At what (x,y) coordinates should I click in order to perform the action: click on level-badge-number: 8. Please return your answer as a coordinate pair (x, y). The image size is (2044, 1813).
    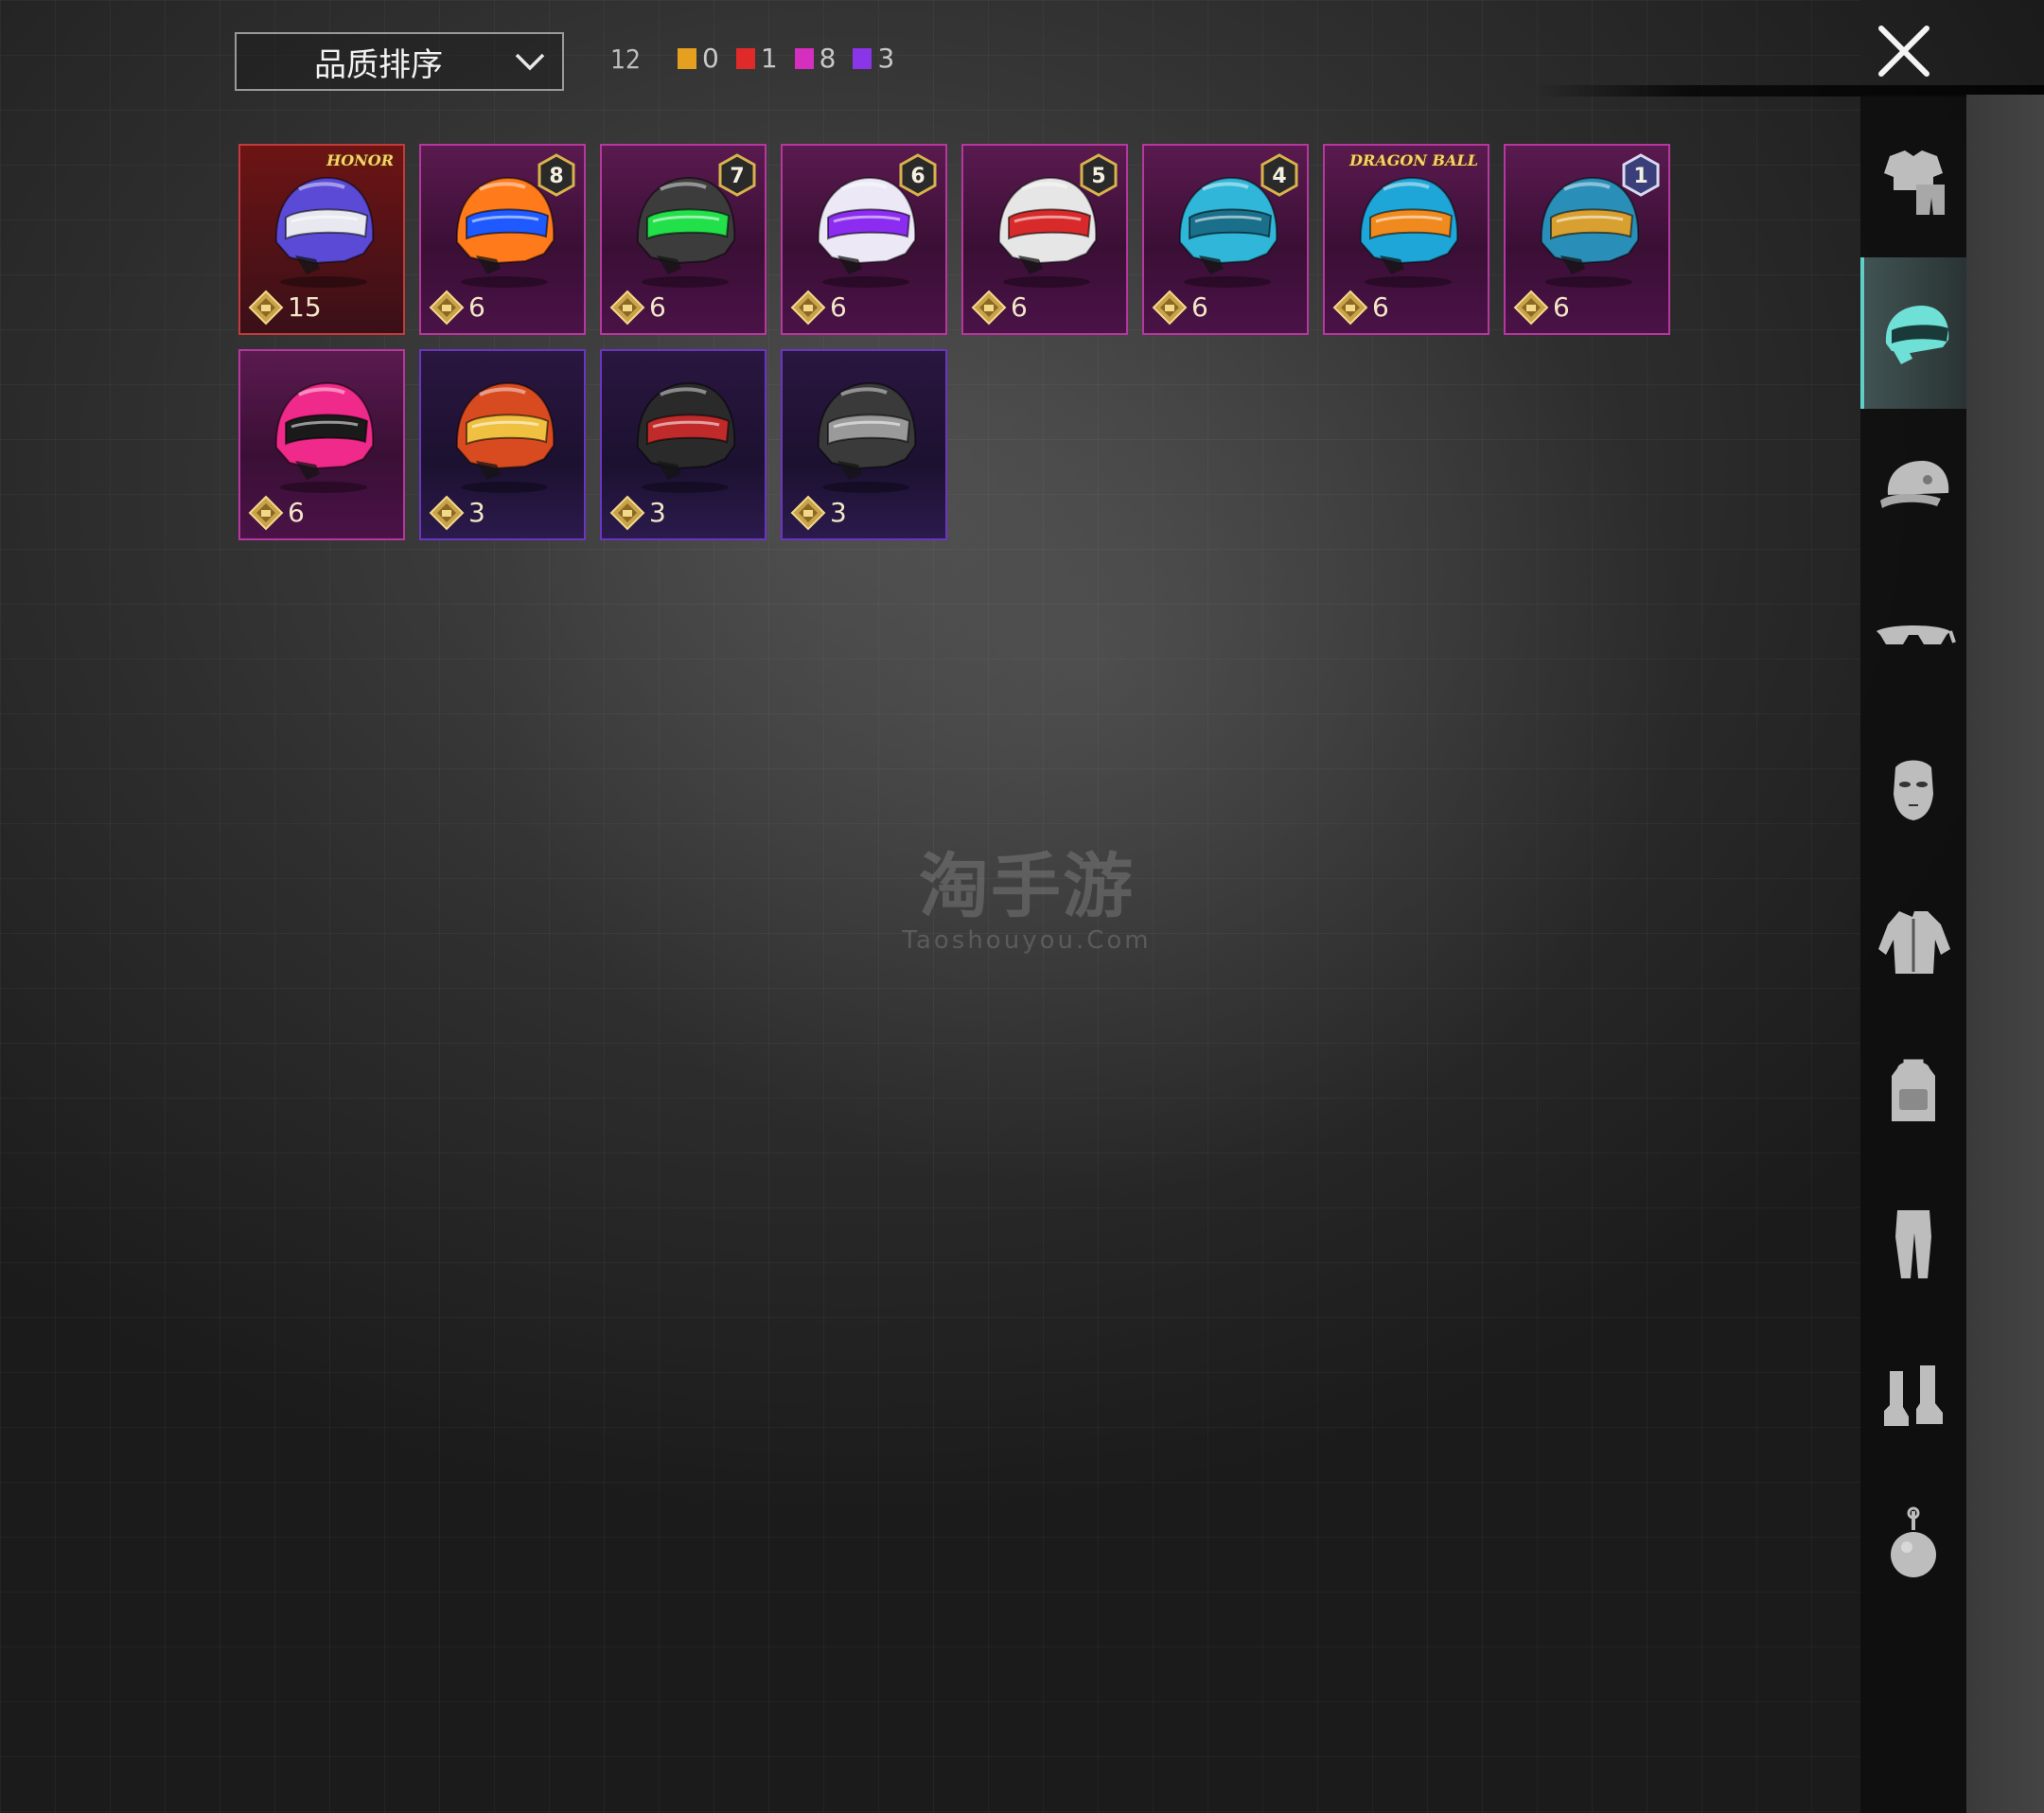
    Looking at the image, I should click on (556, 176).